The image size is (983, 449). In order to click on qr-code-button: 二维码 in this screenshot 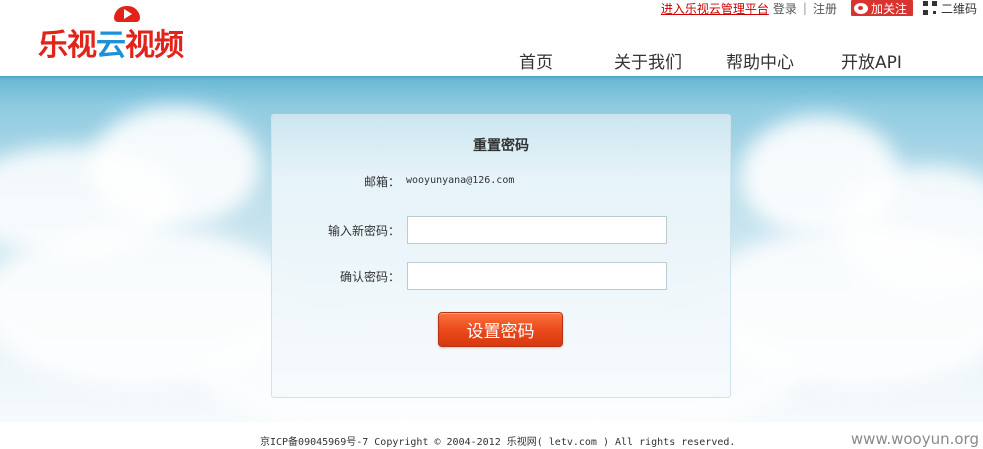, I will do `click(949, 8)`.